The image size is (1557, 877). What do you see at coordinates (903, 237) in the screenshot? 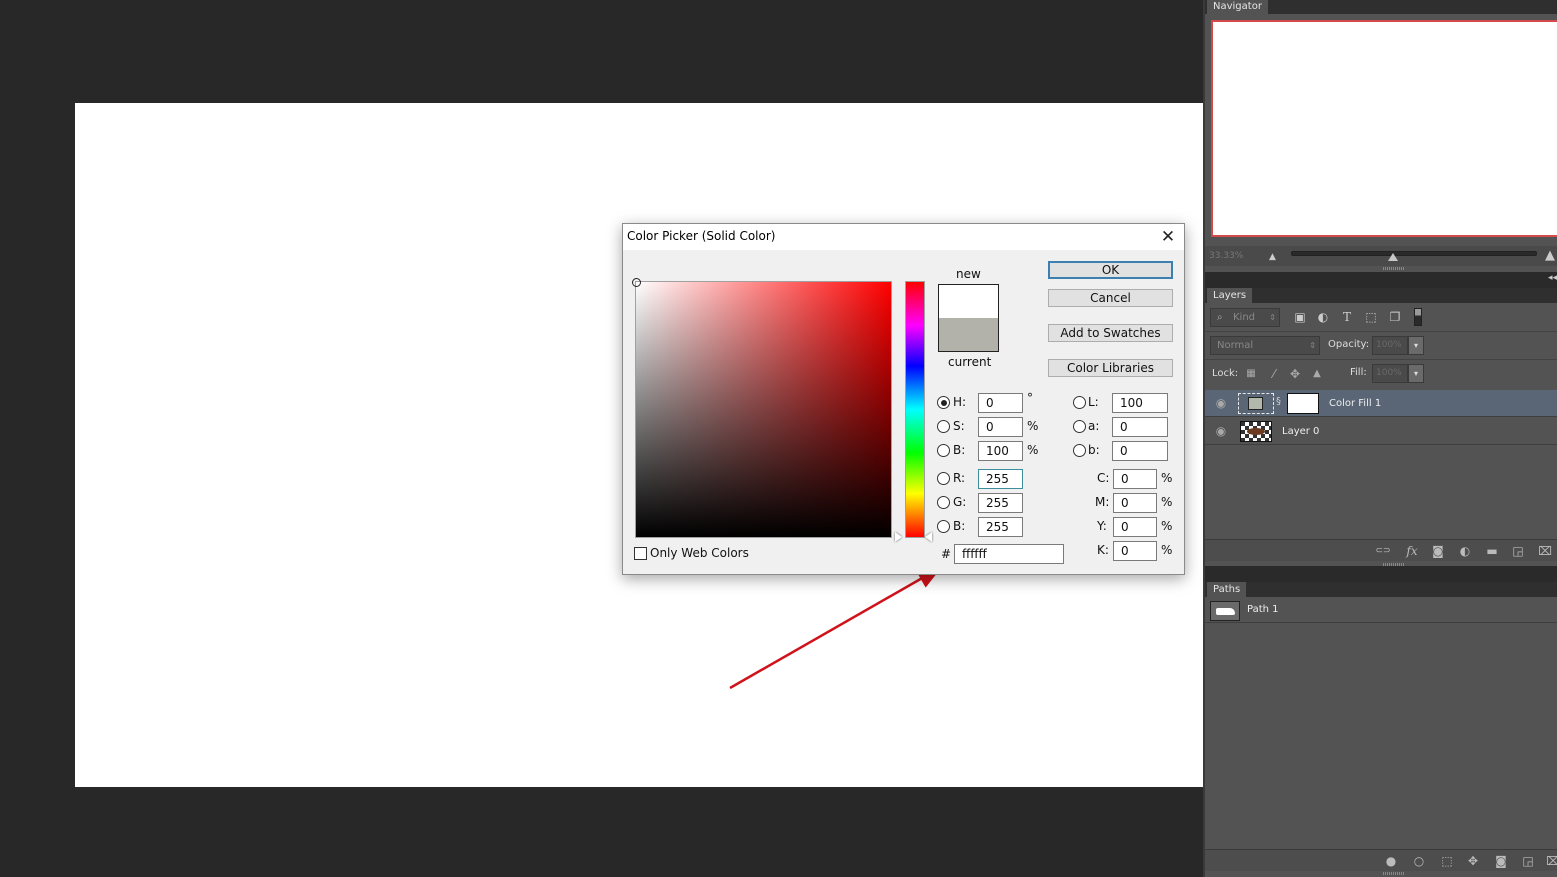
I see `dialog-titlebar: Color Picker (Solid Color) ✕` at bounding box center [903, 237].